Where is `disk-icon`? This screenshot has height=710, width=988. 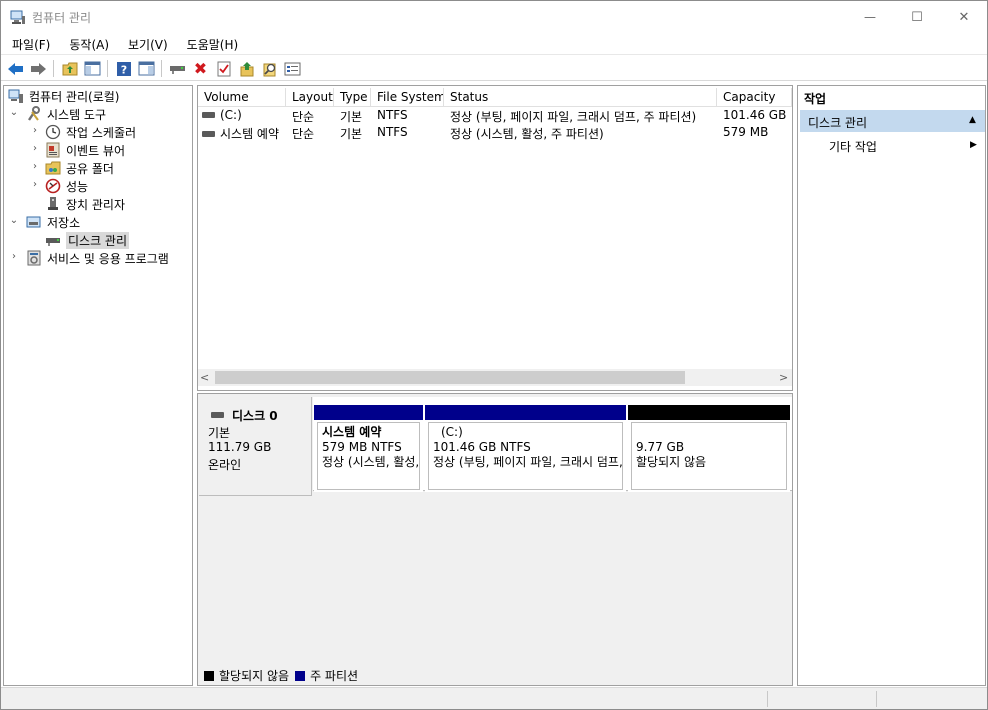
disk-icon is located at coordinates (217, 415).